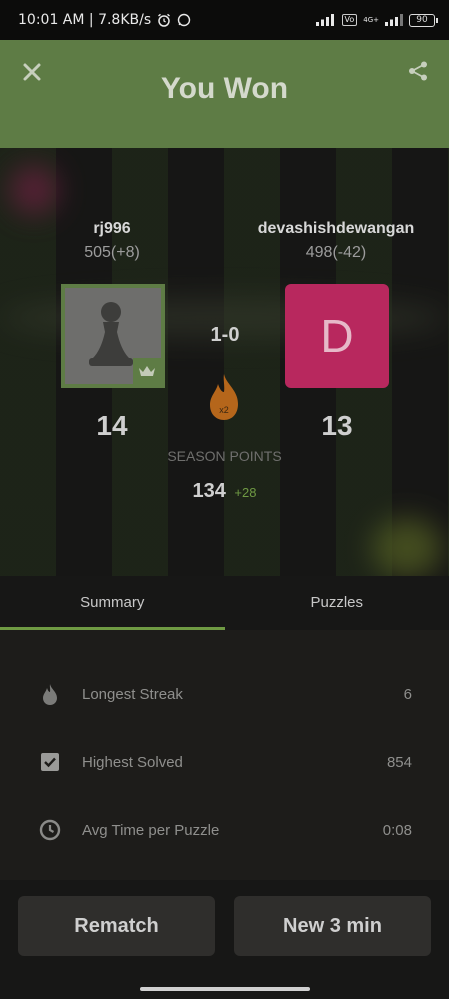 Image resolution: width=449 pixels, height=999 pixels. I want to click on stat-label: Avg Time per Puzzle, so click(151, 830).